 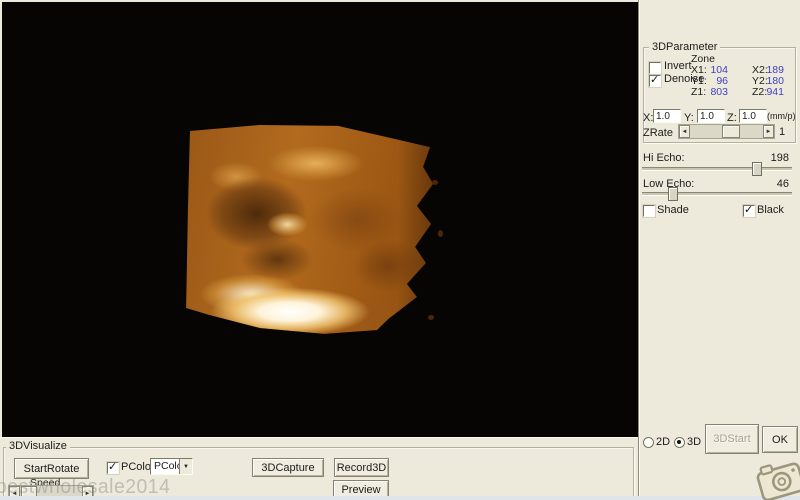 I want to click on denoise-checkbox, so click(x=655, y=80).